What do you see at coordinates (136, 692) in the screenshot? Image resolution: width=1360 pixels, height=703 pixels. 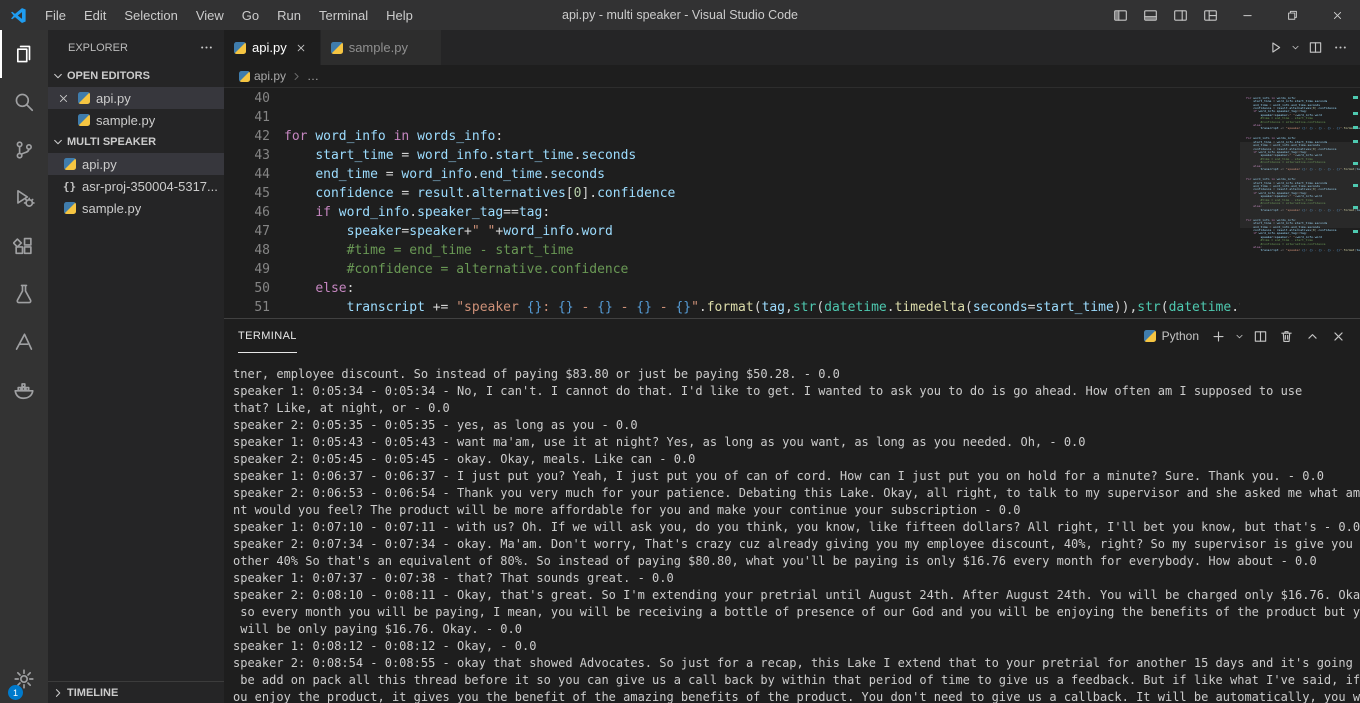 I see `timeline-header: TIMELINE` at bounding box center [136, 692].